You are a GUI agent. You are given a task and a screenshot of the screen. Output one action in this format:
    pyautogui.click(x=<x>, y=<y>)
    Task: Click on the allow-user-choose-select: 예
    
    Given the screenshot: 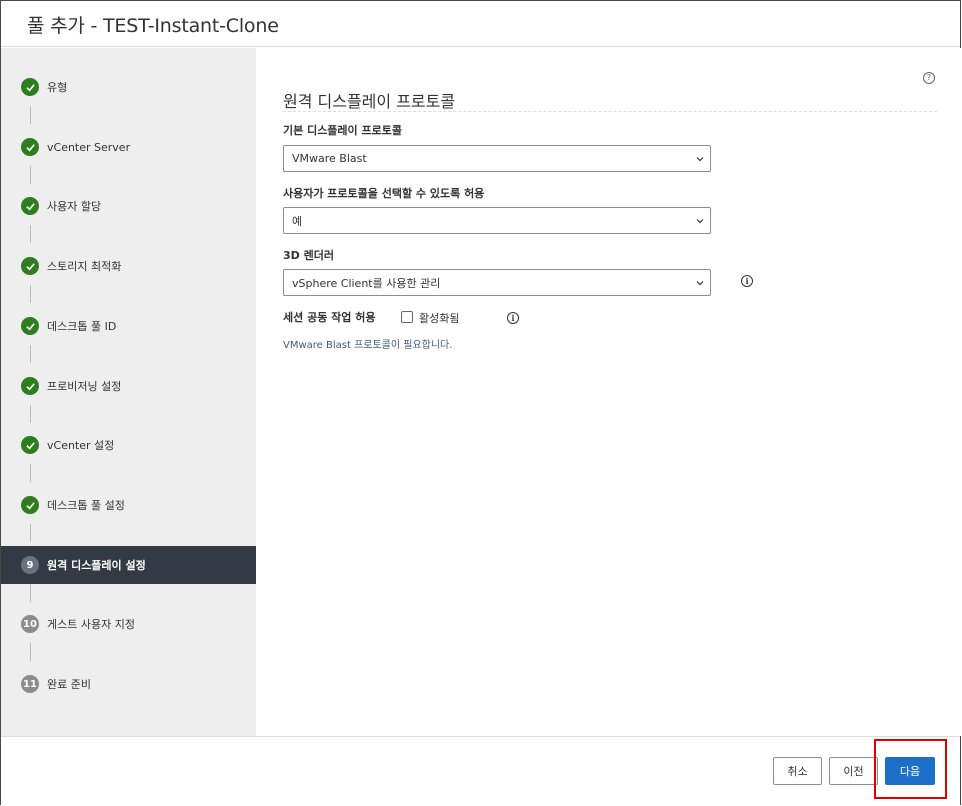 What is the action you would take?
    pyautogui.click(x=497, y=220)
    